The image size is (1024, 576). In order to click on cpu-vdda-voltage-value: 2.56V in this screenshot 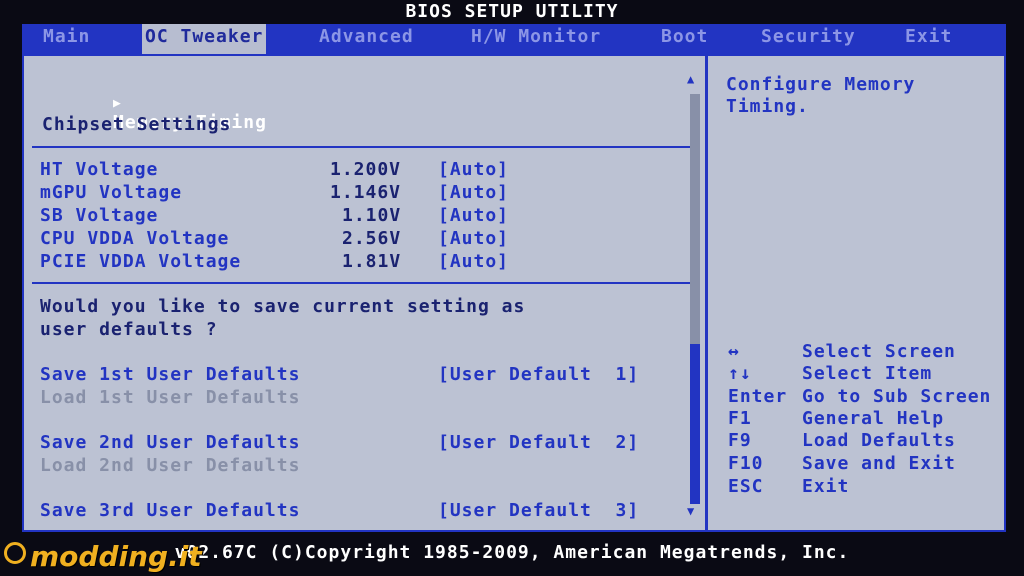, I will do `click(372, 238)`.